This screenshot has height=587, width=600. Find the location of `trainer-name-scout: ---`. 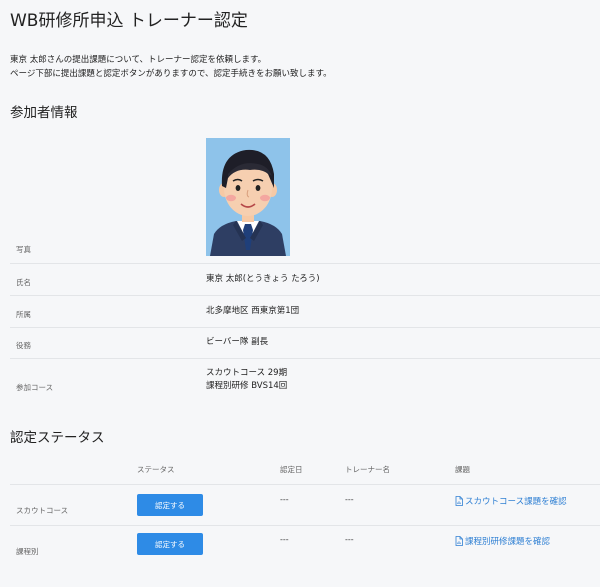

trainer-name-scout: --- is located at coordinates (349, 499).